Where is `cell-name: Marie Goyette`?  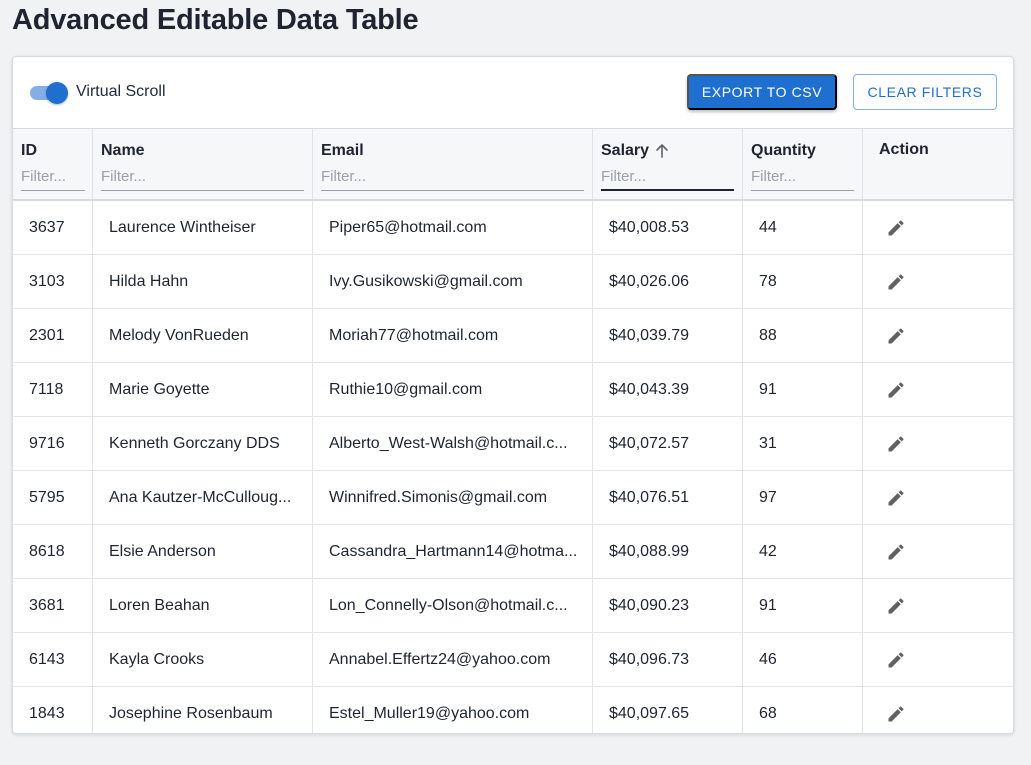
cell-name: Marie Goyette is located at coordinates (203, 389).